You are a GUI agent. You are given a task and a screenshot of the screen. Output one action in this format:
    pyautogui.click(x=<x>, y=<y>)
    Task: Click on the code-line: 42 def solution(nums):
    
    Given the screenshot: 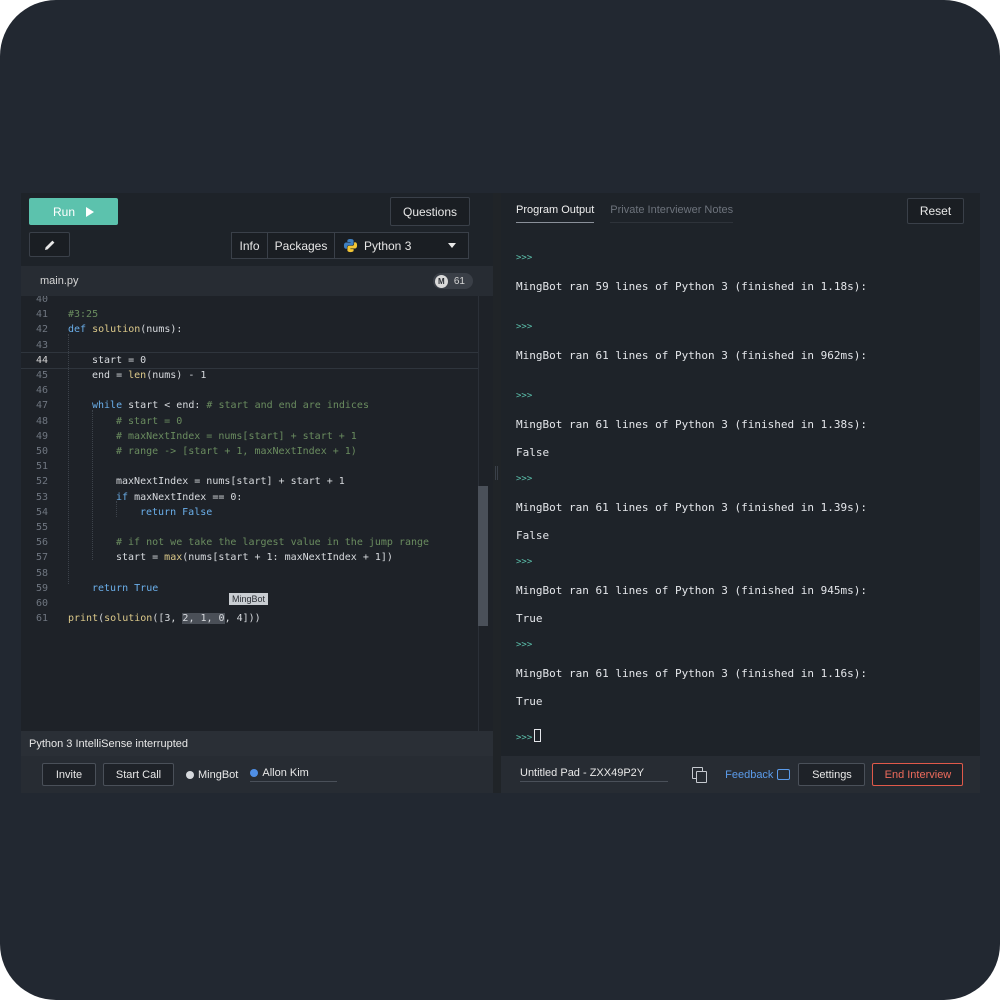 What is the action you would take?
    pyautogui.click(x=253, y=329)
    